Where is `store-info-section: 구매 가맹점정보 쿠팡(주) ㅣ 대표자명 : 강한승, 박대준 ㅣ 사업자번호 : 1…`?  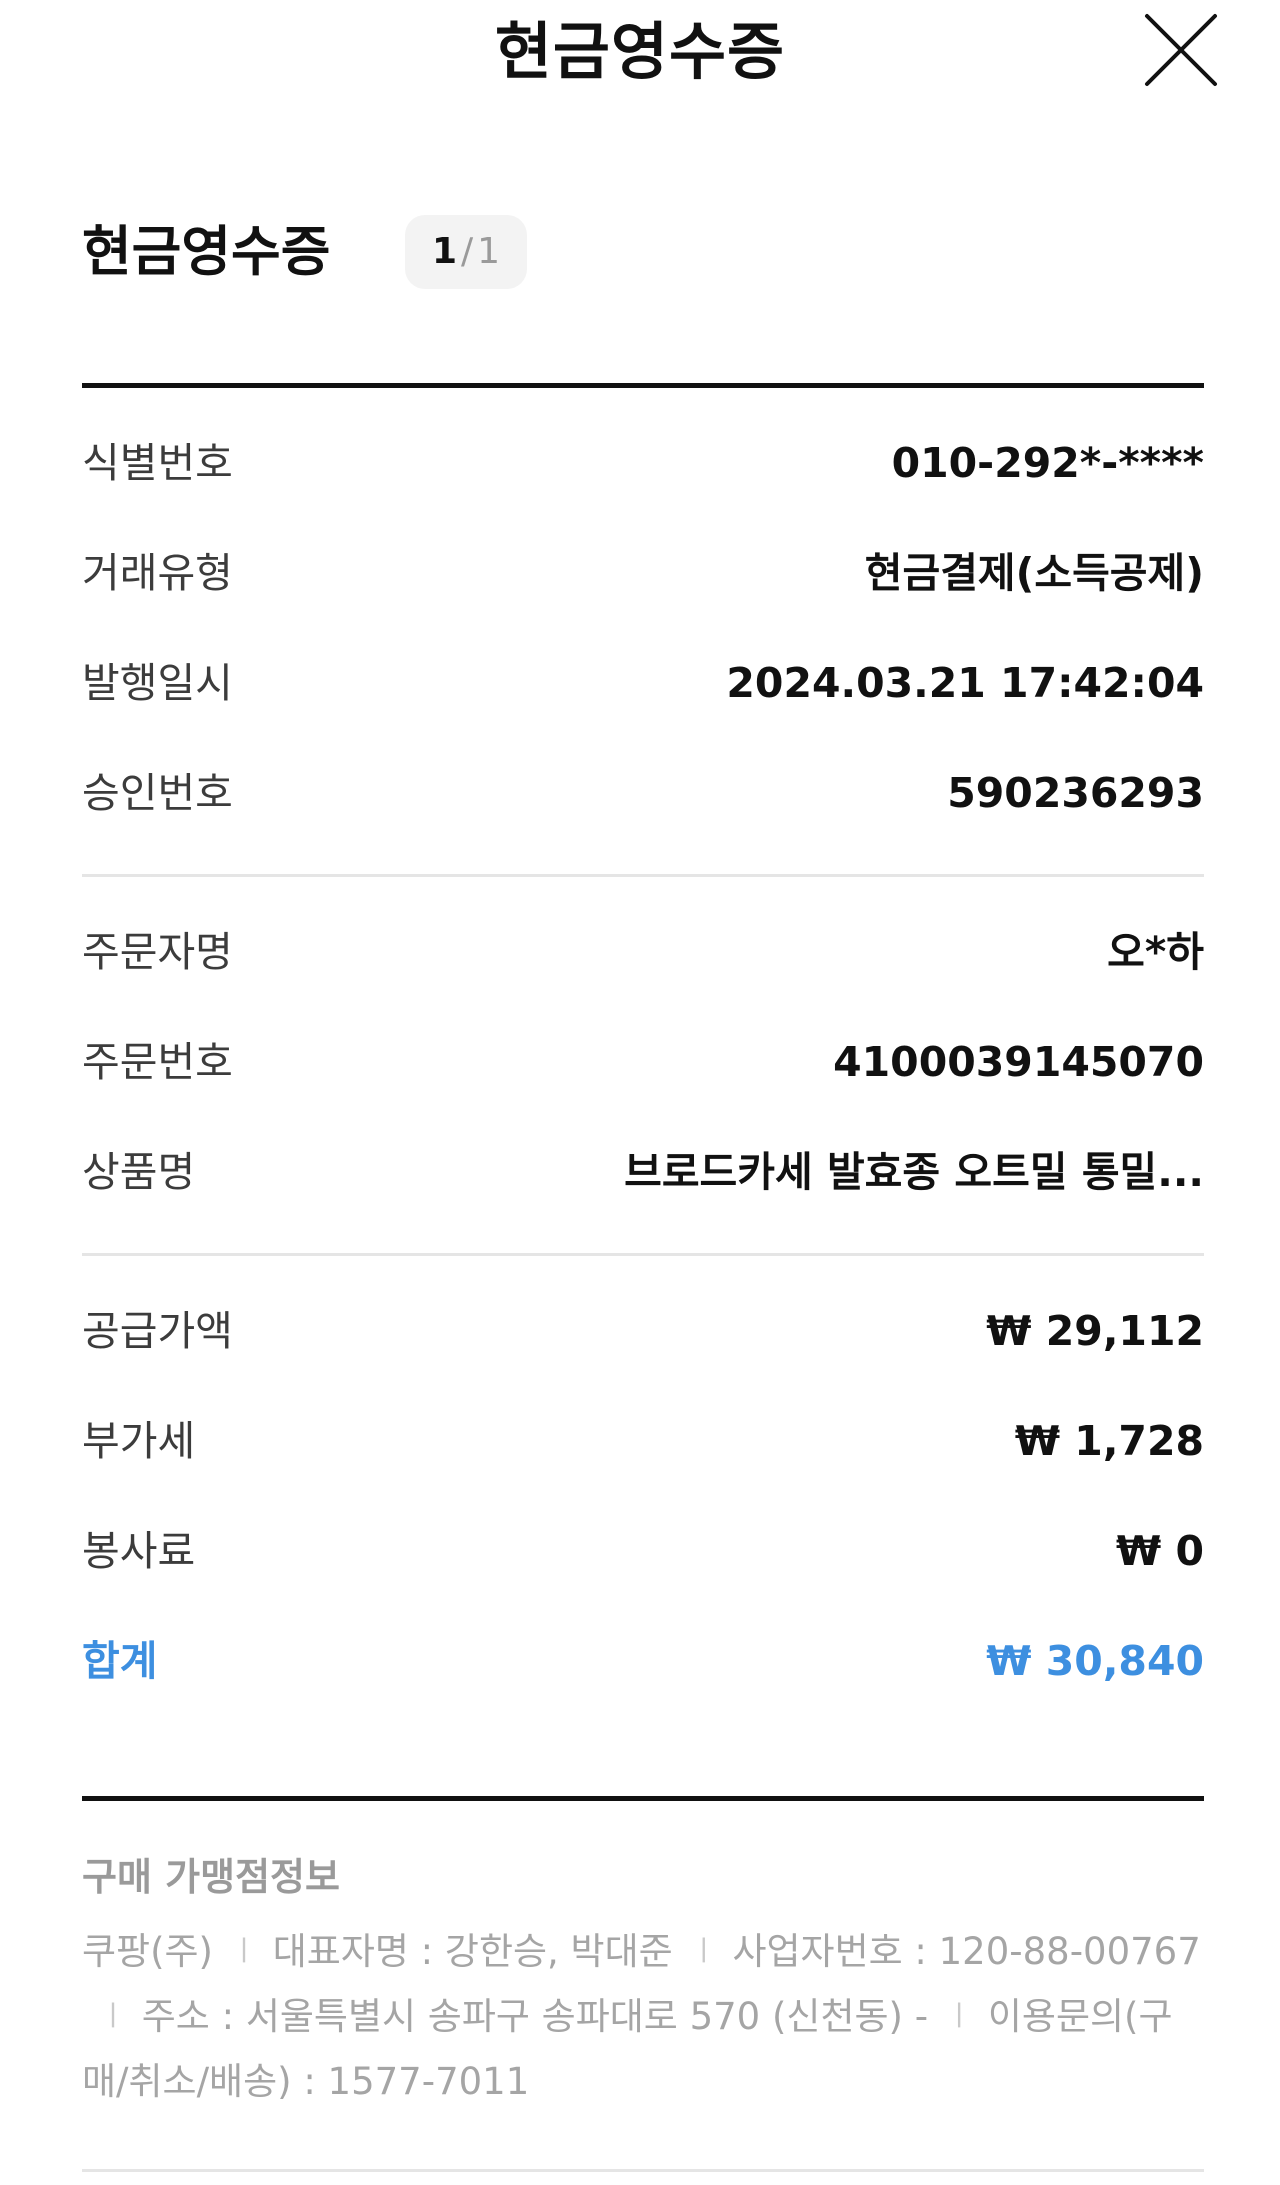
store-info-section: 구매 가맹점정보 쿠팡(주) ㅣ 대표자명 : 강한승, 박대준 ㅣ 사업자번호 : 1… is located at coordinates (643, 1957).